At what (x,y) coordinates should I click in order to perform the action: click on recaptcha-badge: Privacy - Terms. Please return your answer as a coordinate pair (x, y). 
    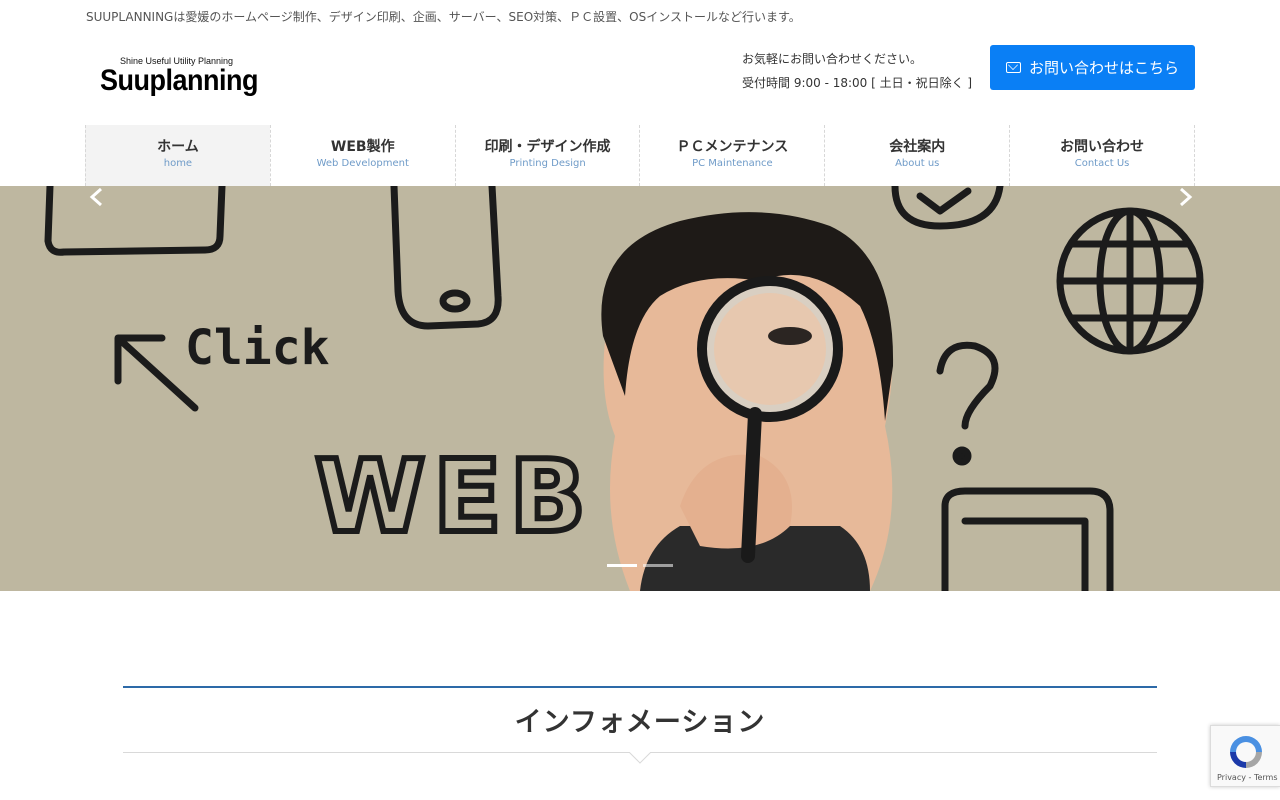
    Looking at the image, I should click on (1245, 756).